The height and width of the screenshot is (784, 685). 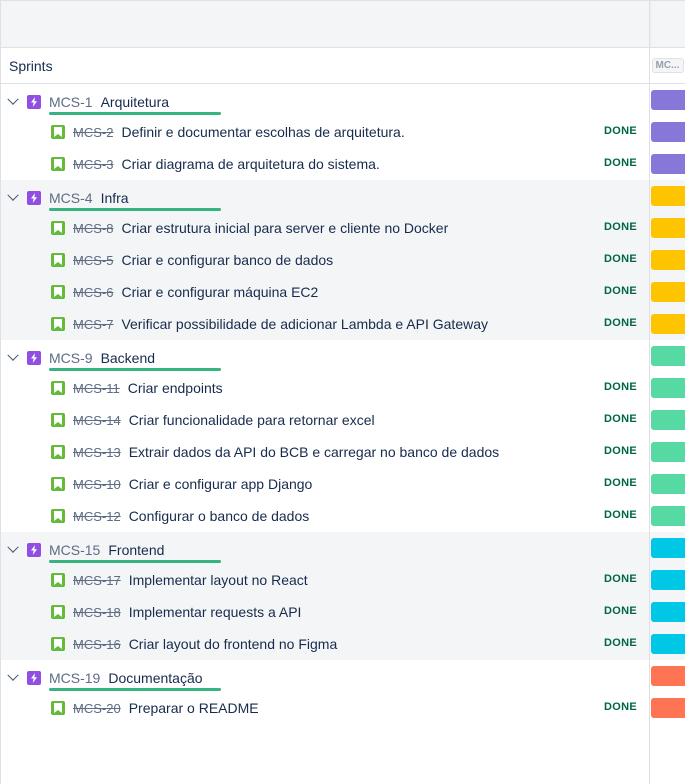 I want to click on timeline-epic-cell, so click(x=667, y=548).